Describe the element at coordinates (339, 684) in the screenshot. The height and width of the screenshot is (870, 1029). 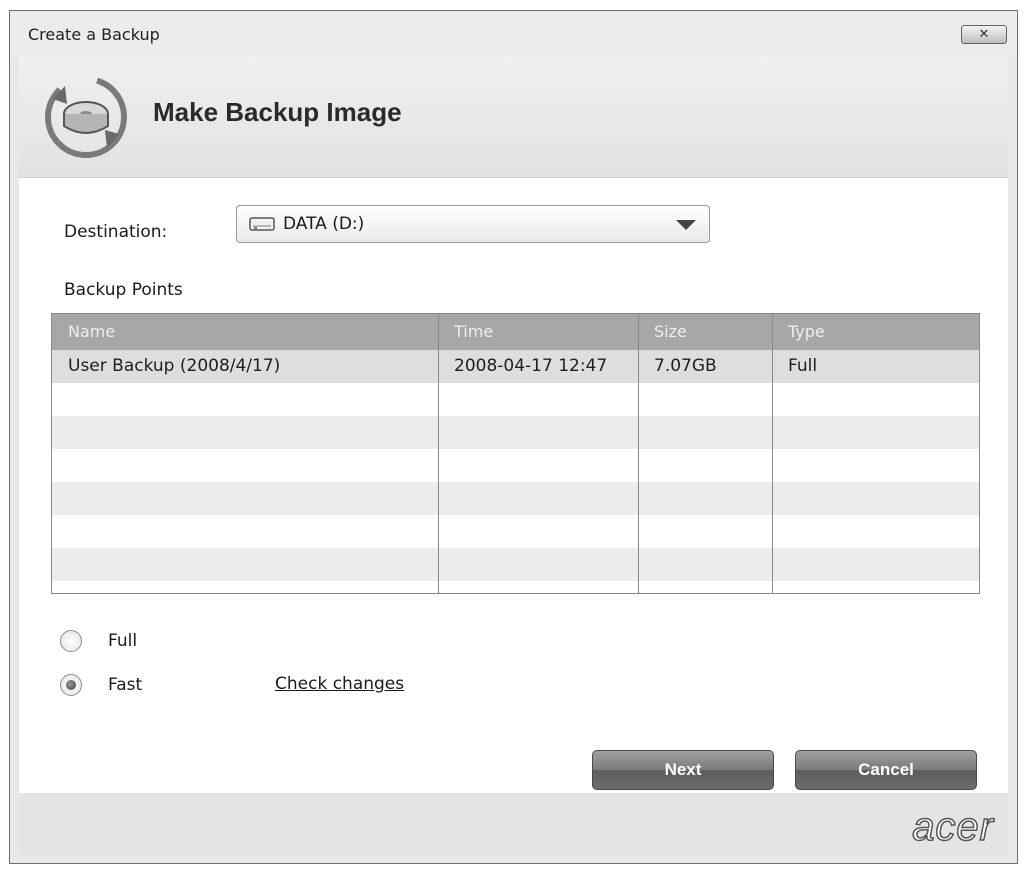
I see `check-changes-link: Check changes` at that location.